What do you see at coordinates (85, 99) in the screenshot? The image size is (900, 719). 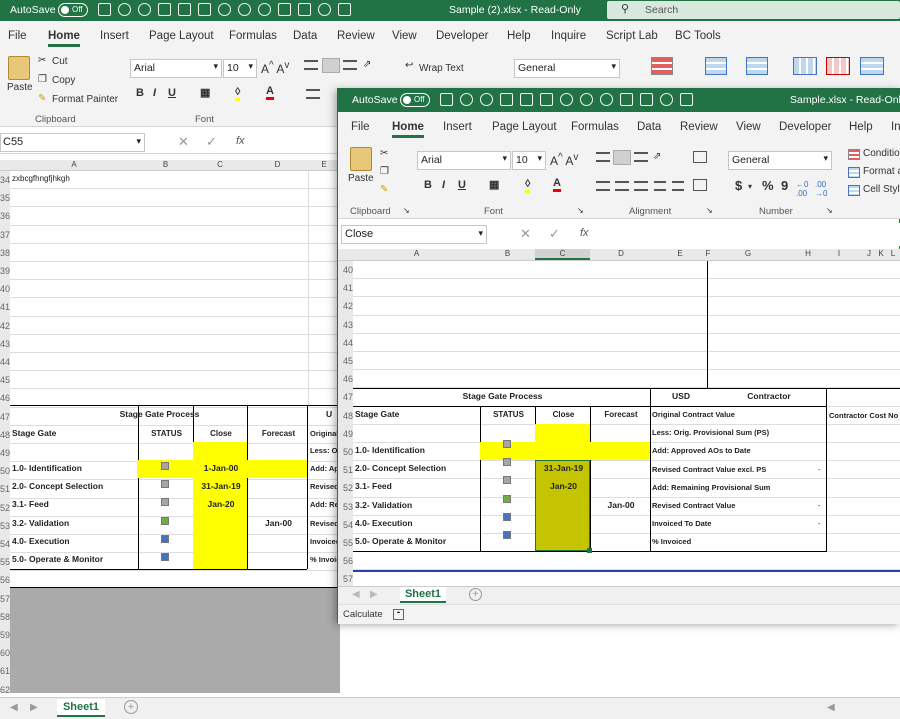 I see `format-painter-button: Format Painter` at bounding box center [85, 99].